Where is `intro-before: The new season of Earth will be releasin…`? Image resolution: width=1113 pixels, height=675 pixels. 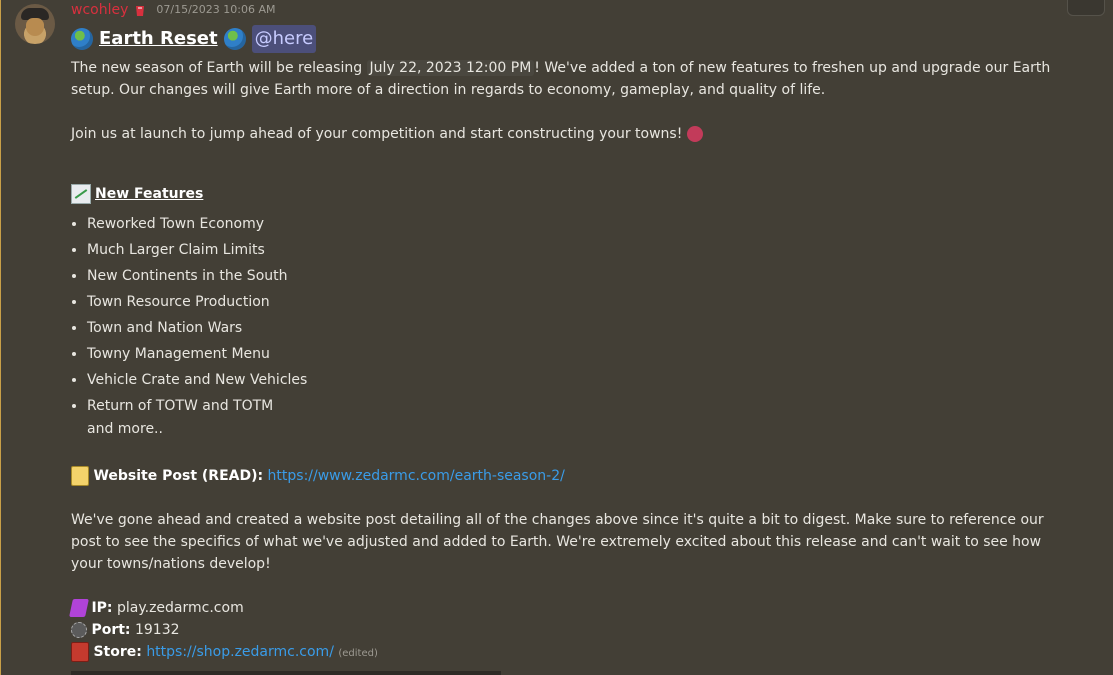 intro-before: The new season of Earth will be releasin… is located at coordinates (219, 68).